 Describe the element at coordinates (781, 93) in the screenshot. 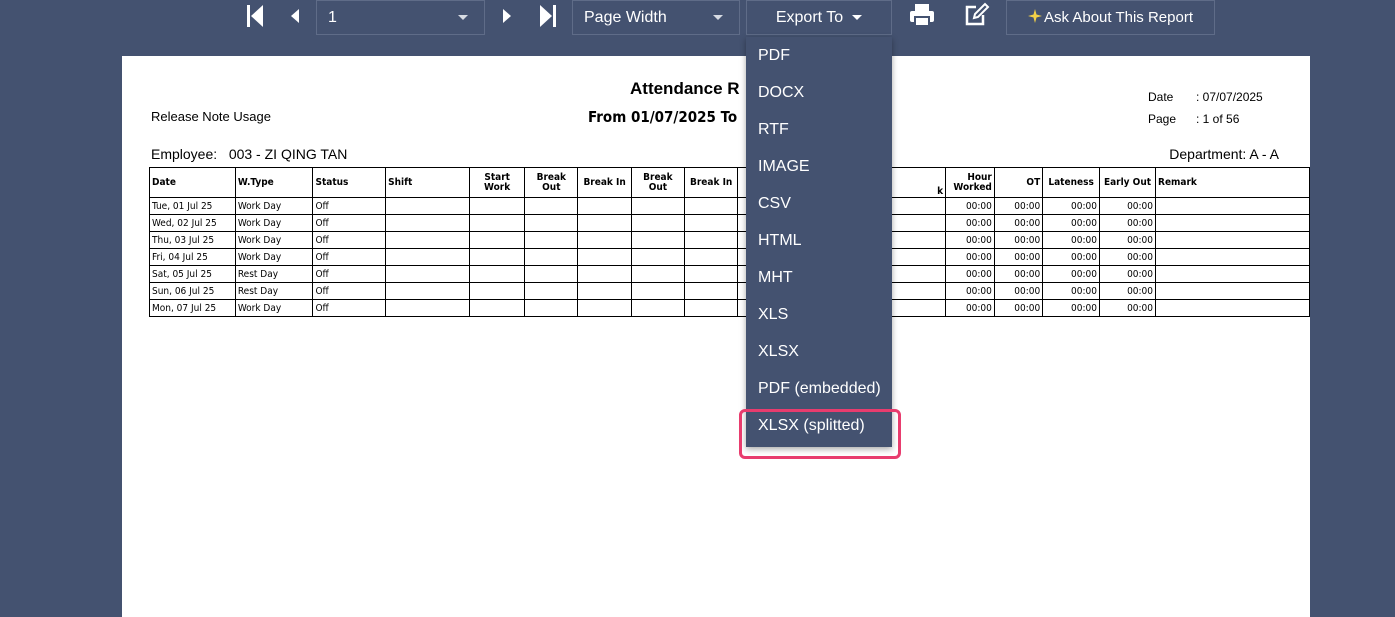

I see `export-option-docx: DOCX` at that location.